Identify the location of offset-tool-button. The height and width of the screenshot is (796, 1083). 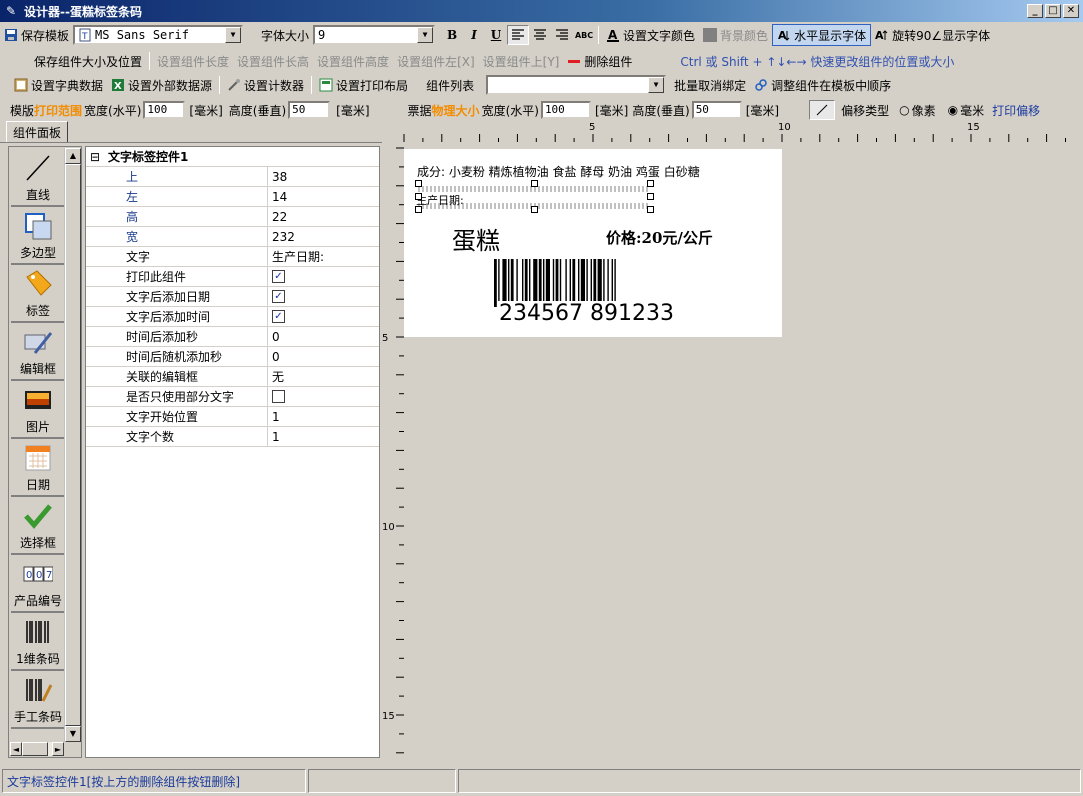
(822, 110).